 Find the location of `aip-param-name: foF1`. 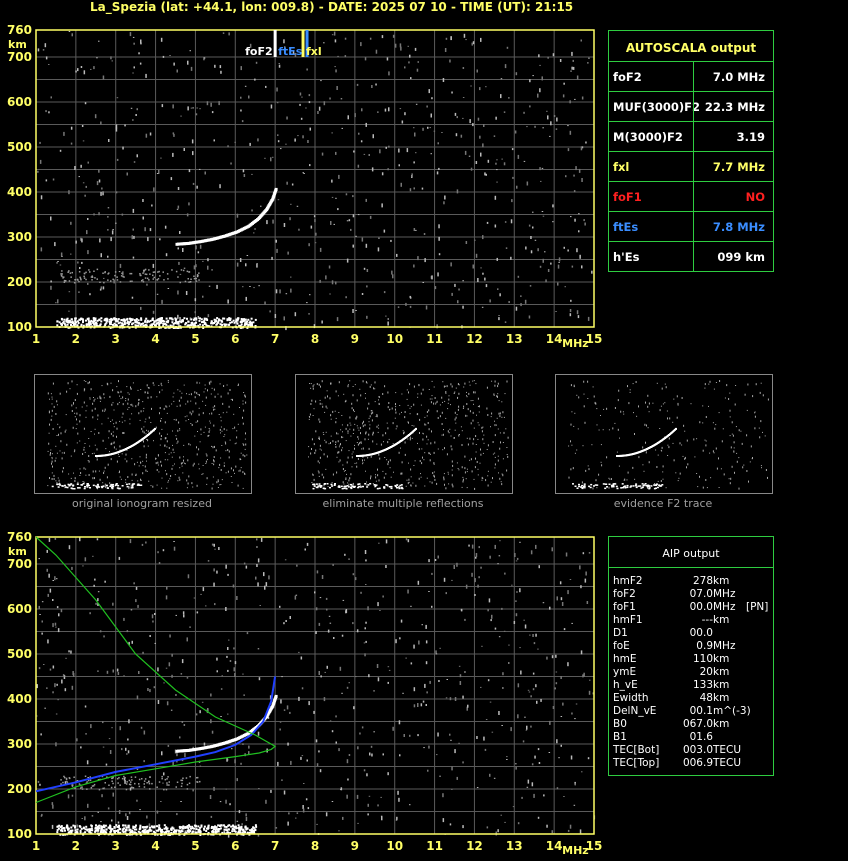

aip-param-name: foF1 is located at coordinates (624, 607).